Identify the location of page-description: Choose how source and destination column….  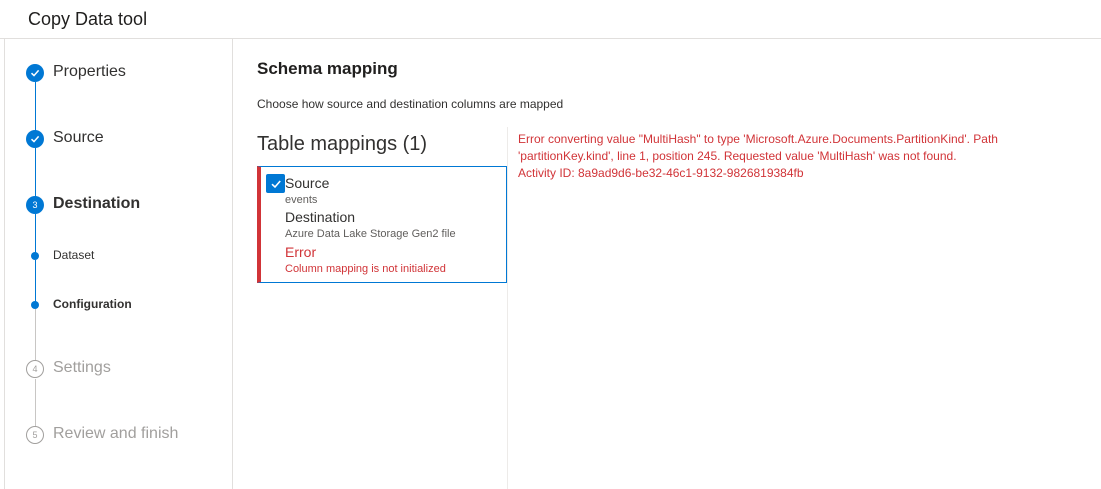
(410, 104).